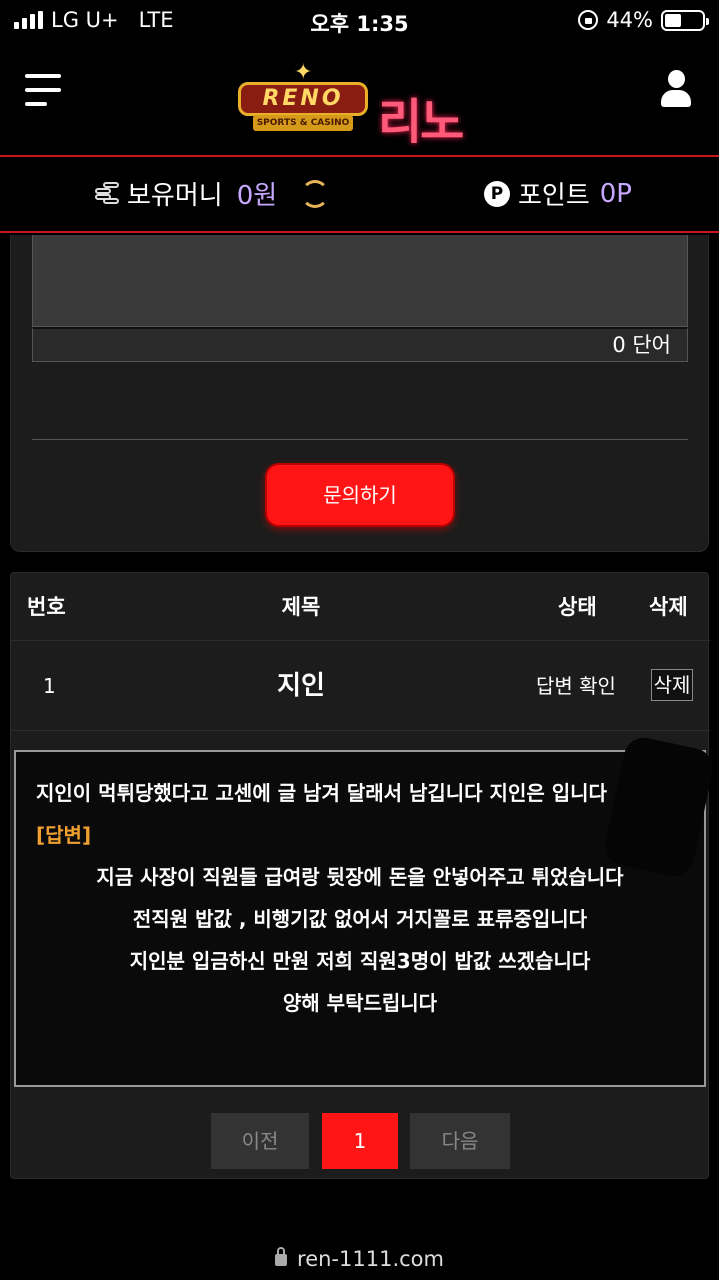 This screenshot has width=719, height=1280. Describe the element at coordinates (359, 20) in the screenshot. I see `status-bar: LG U+ LTE 오후 1:35 44%` at that location.